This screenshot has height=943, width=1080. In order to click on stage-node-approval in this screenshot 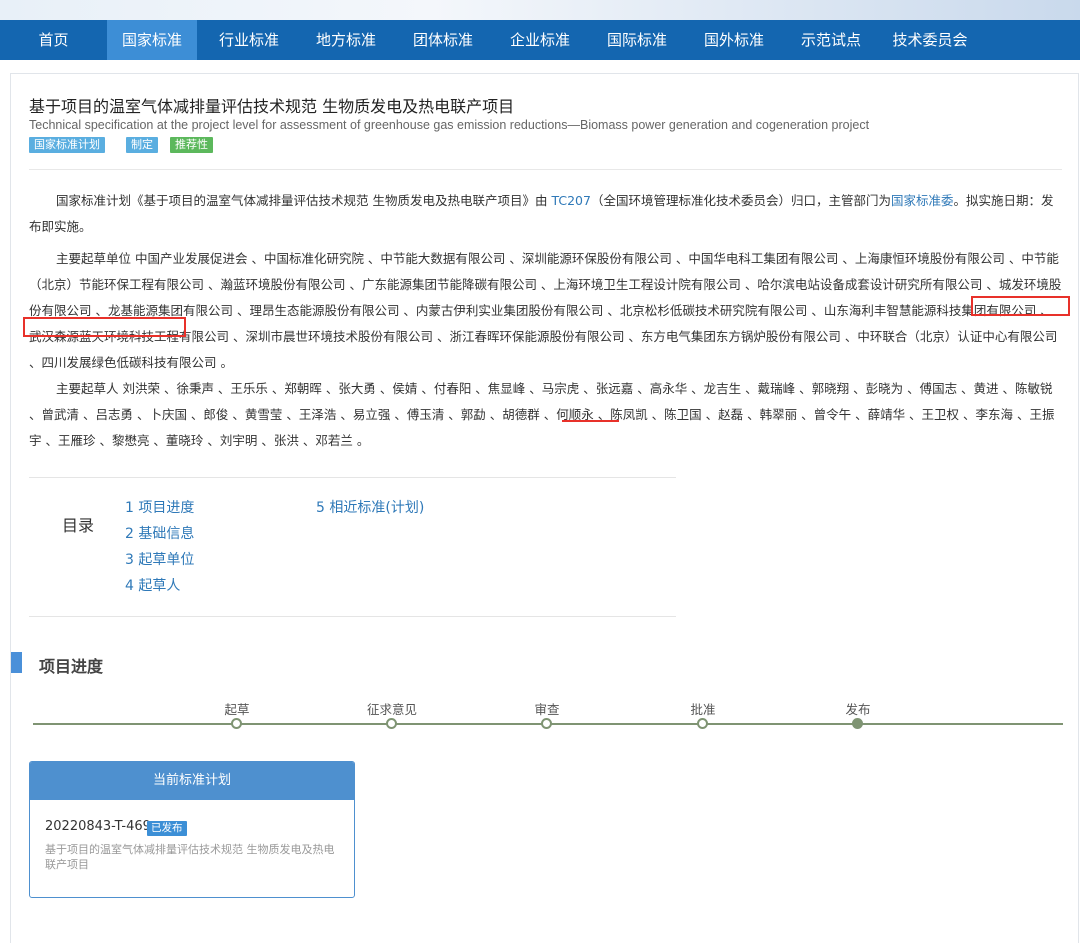, I will do `click(702, 723)`.